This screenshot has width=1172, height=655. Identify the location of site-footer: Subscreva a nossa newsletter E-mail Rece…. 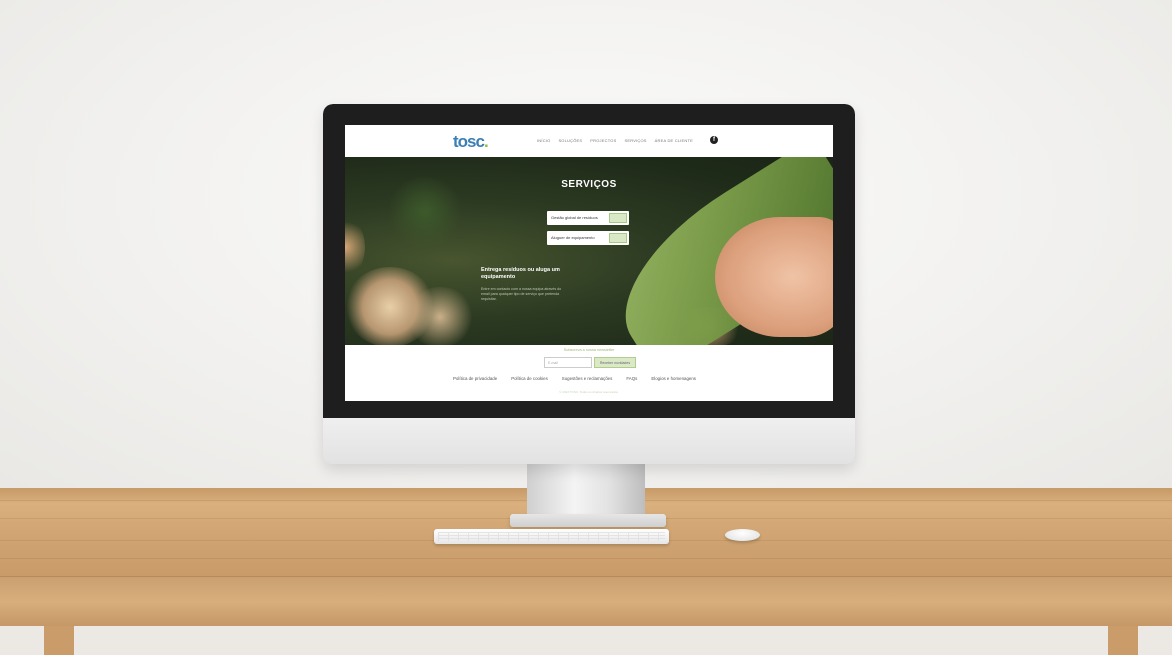
(589, 373).